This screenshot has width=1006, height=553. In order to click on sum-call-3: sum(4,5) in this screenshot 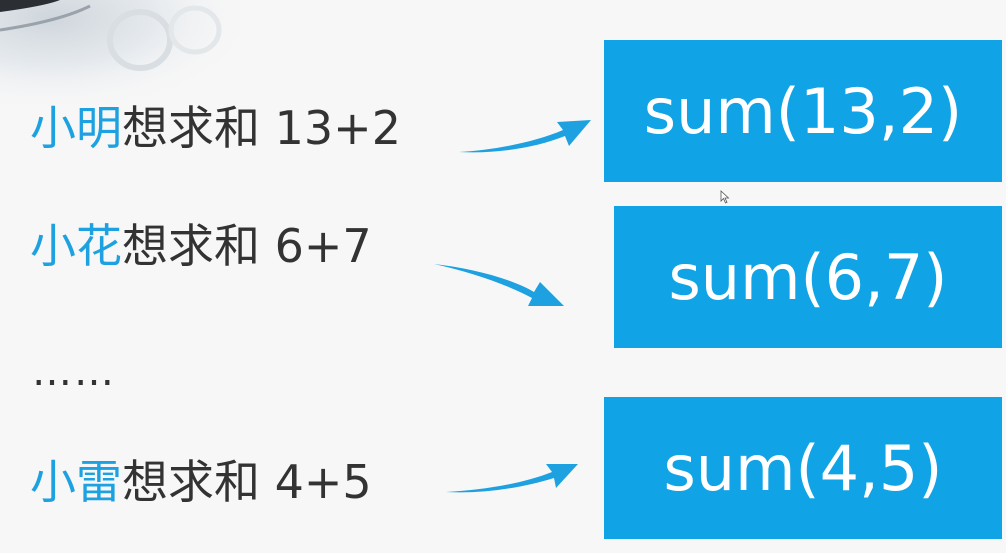, I will do `click(803, 468)`.